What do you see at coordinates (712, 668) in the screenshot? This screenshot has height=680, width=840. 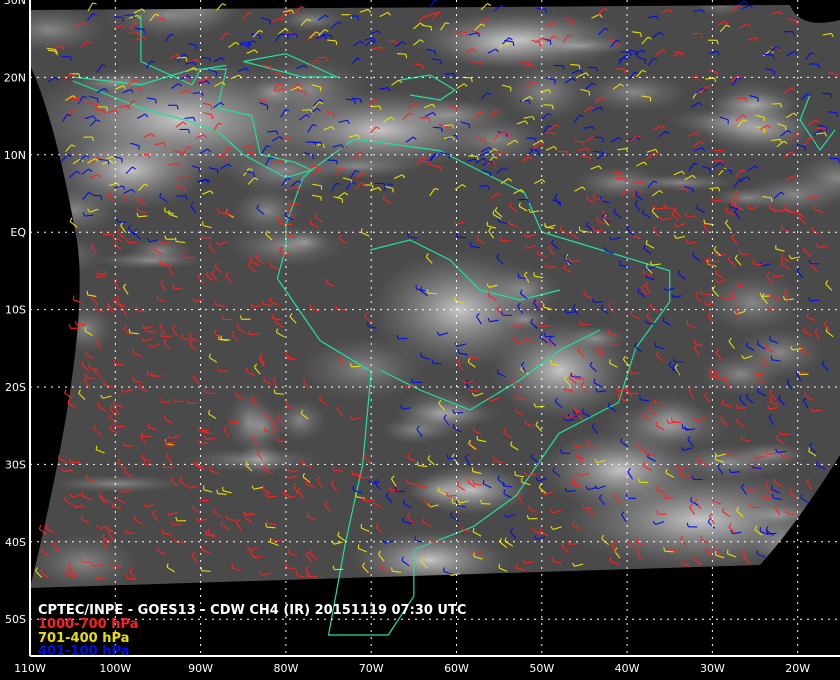 I see `lon-tick-label: 30W` at bounding box center [712, 668].